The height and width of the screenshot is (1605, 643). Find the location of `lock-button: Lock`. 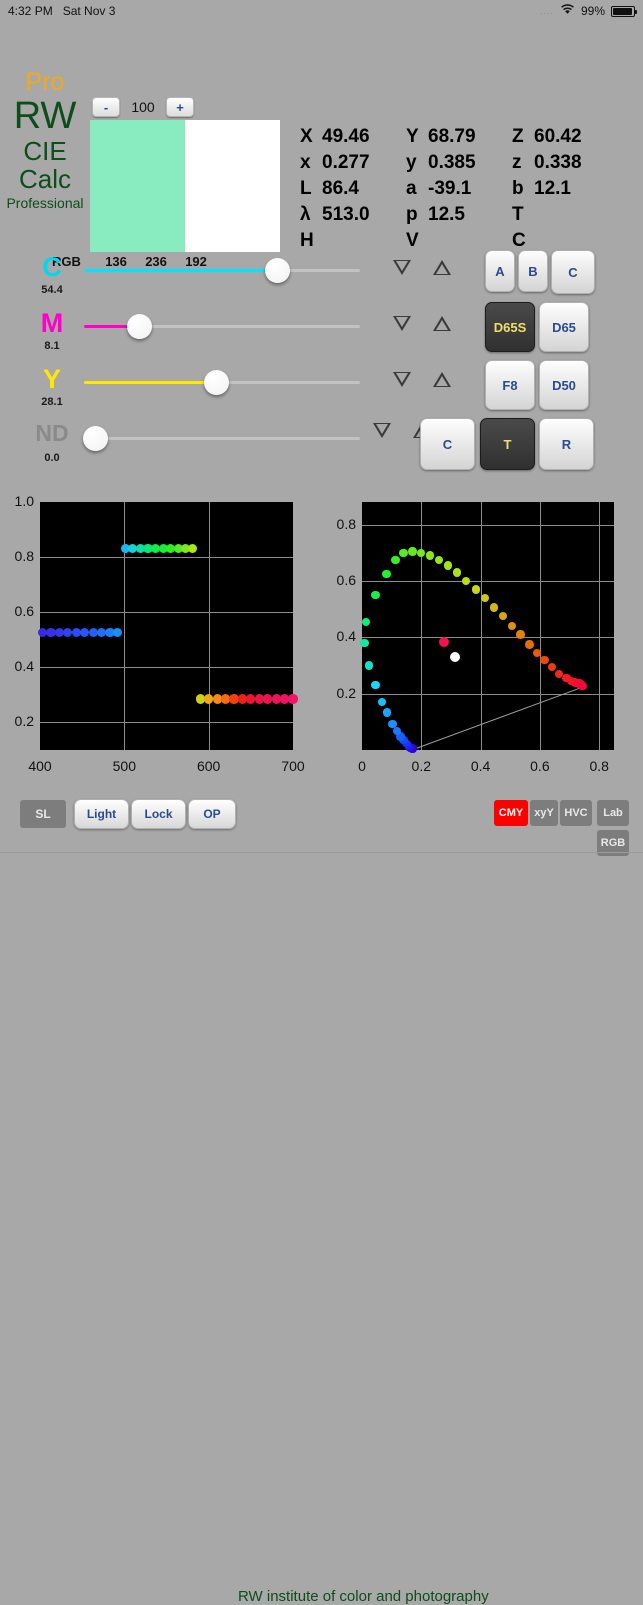

lock-button: Lock is located at coordinates (158, 814).